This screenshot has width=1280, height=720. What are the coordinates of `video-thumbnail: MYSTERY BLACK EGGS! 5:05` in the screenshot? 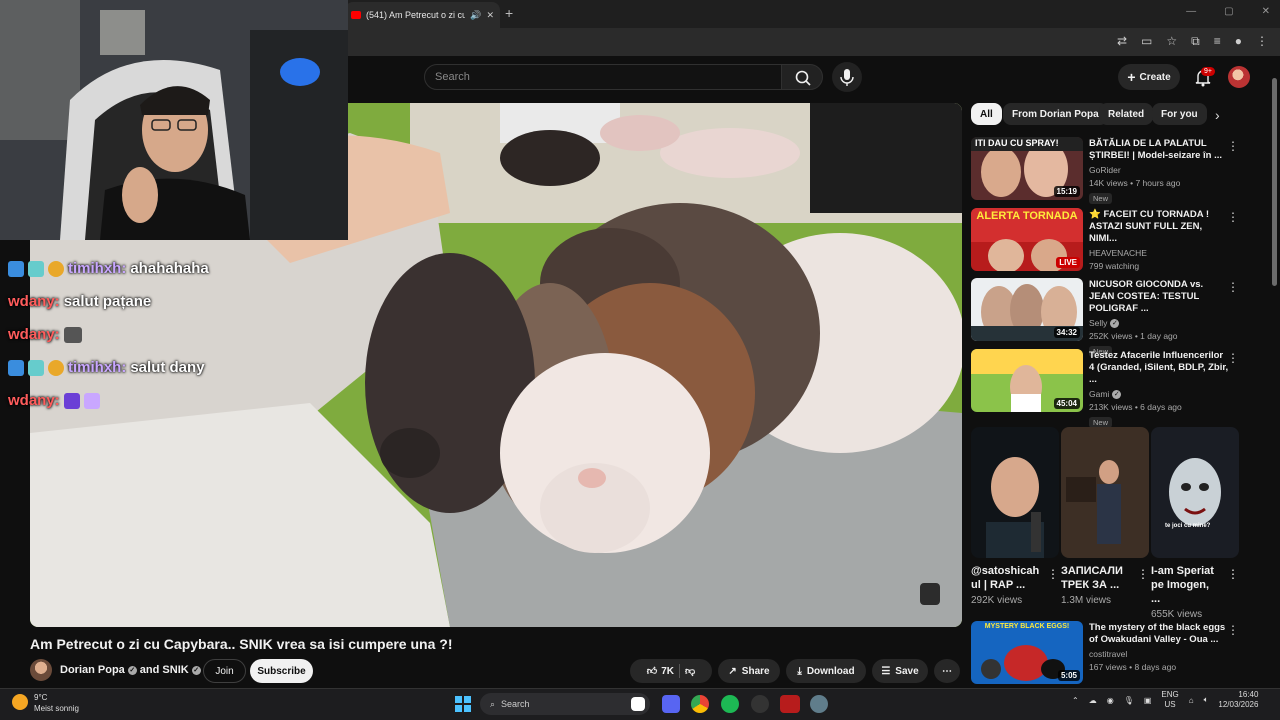 It's located at (1027, 652).